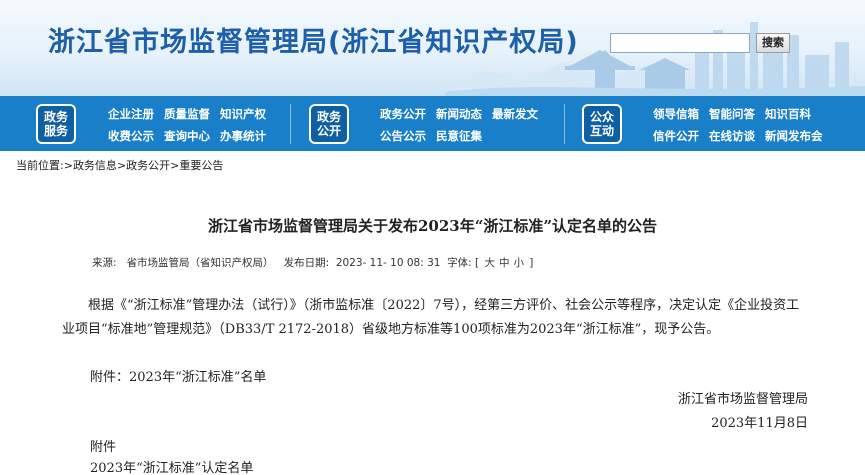  Describe the element at coordinates (403, 114) in the screenshot. I see `nav-link-government-affairs-disclosure: 政务公开` at that location.